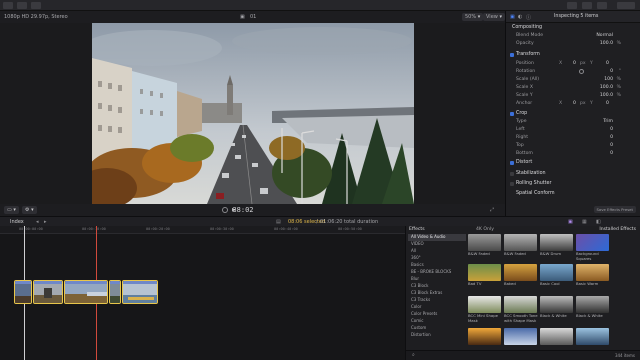 The image size is (640, 360). What do you see at coordinates (437, 321) in the screenshot?
I see `fx-category-item: Comic` at bounding box center [437, 321].